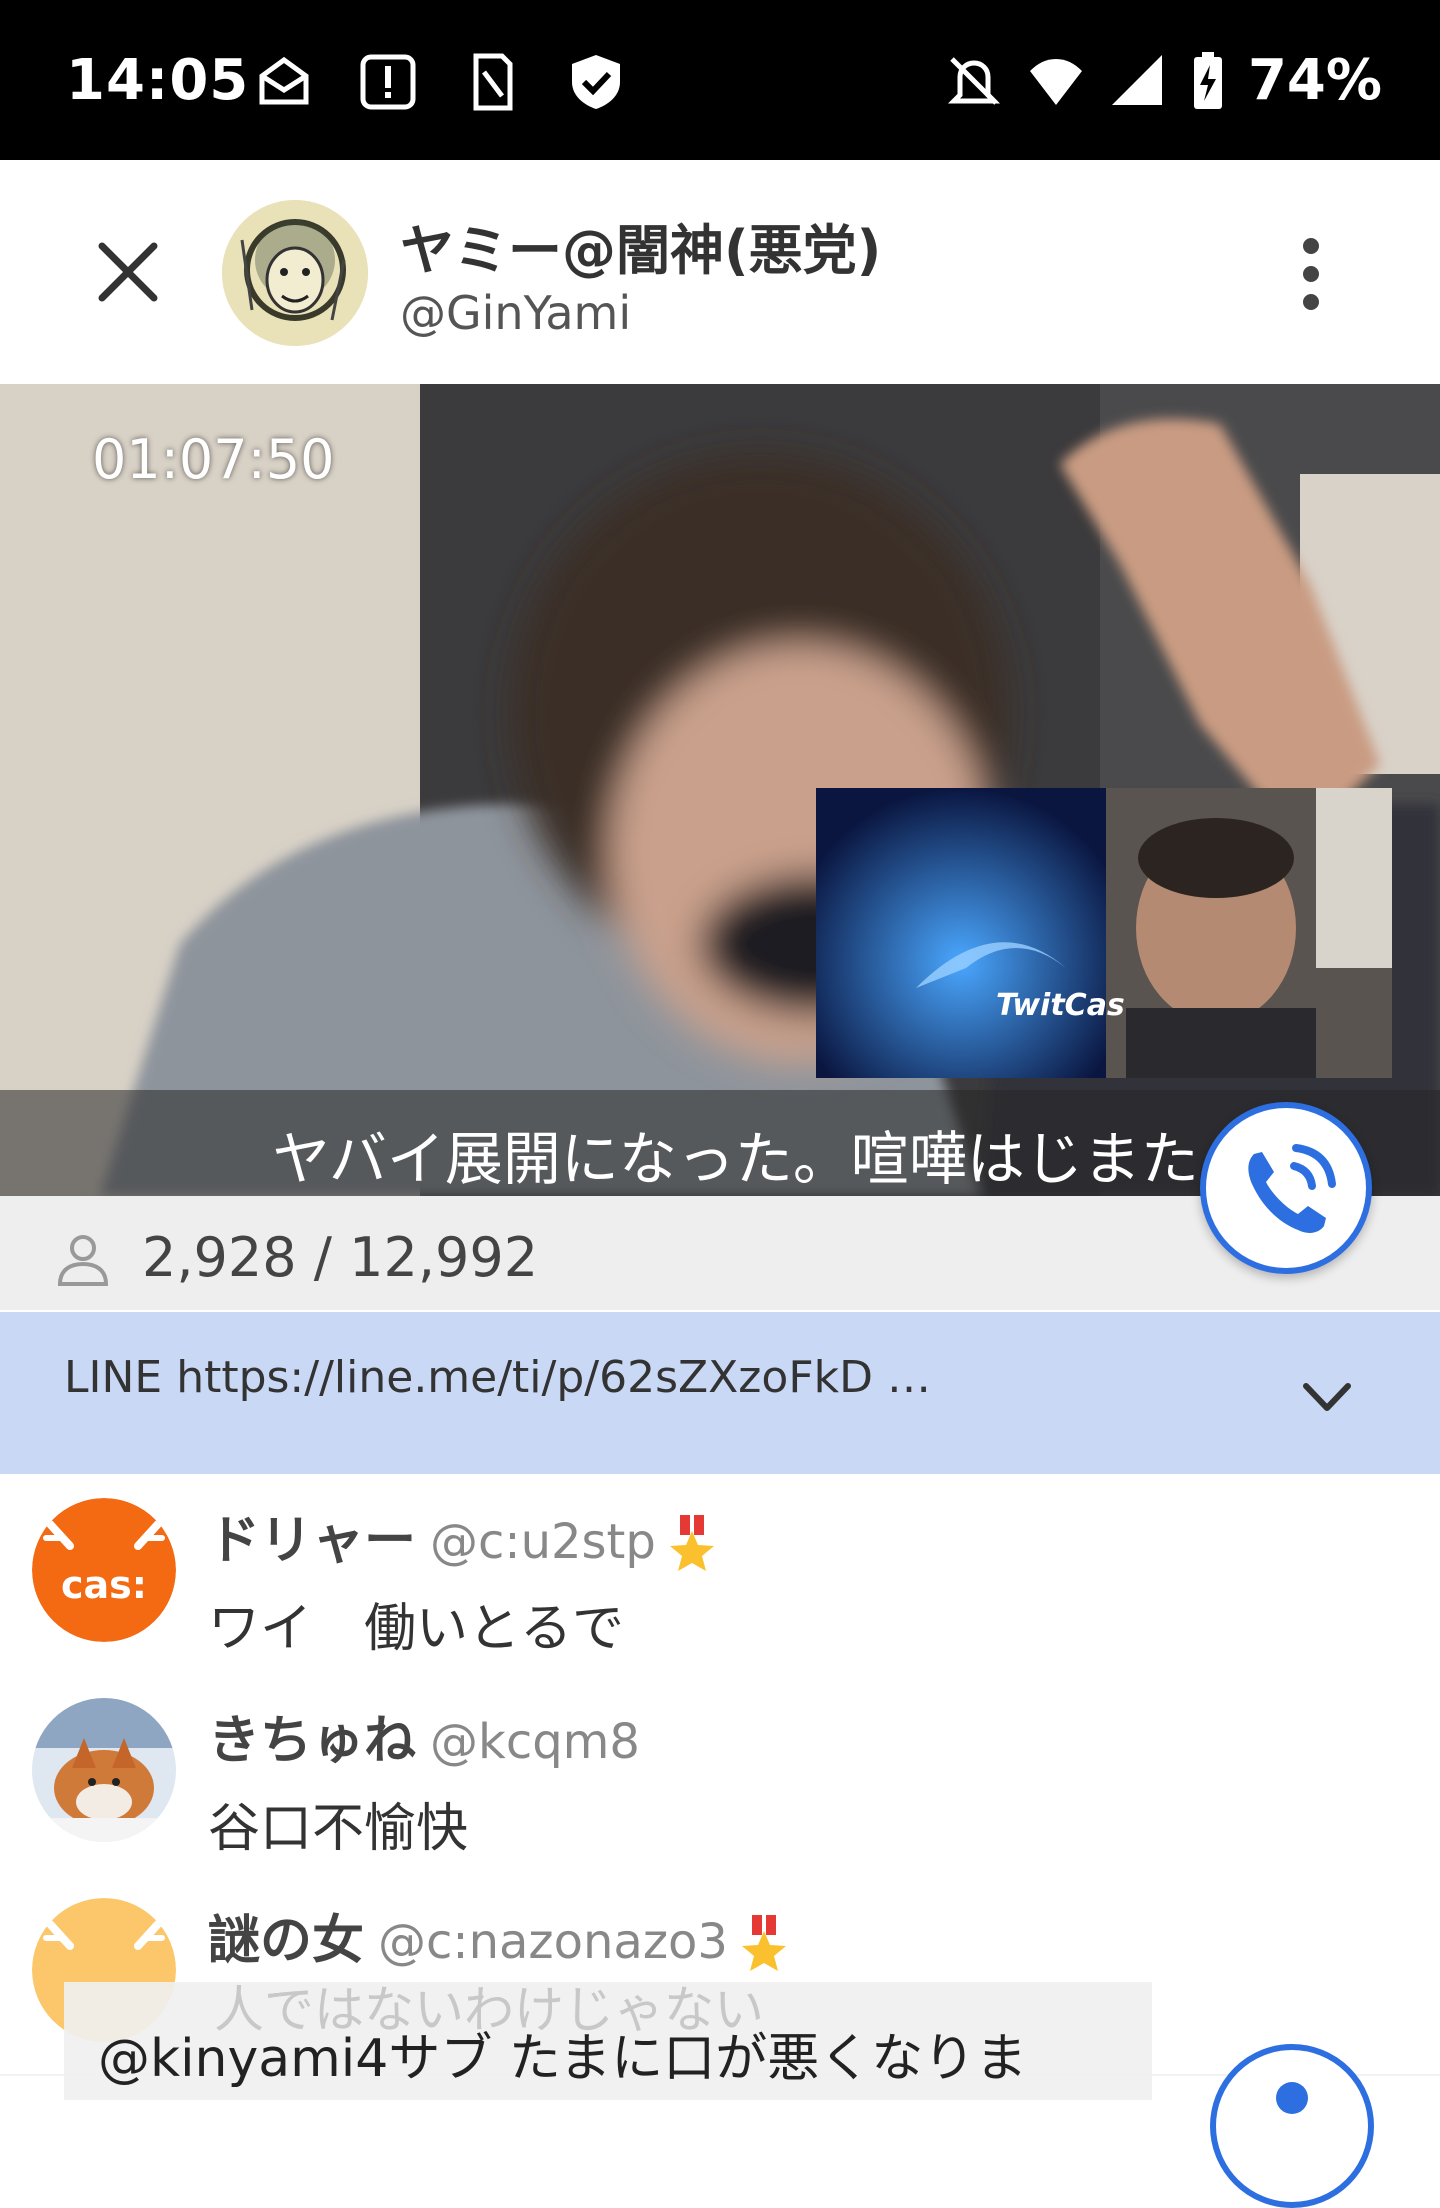 The width and height of the screenshot is (1440, 2208). Describe the element at coordinates (1327, 1398) in the screenshot. I see `chevron-down-icon` at that location.